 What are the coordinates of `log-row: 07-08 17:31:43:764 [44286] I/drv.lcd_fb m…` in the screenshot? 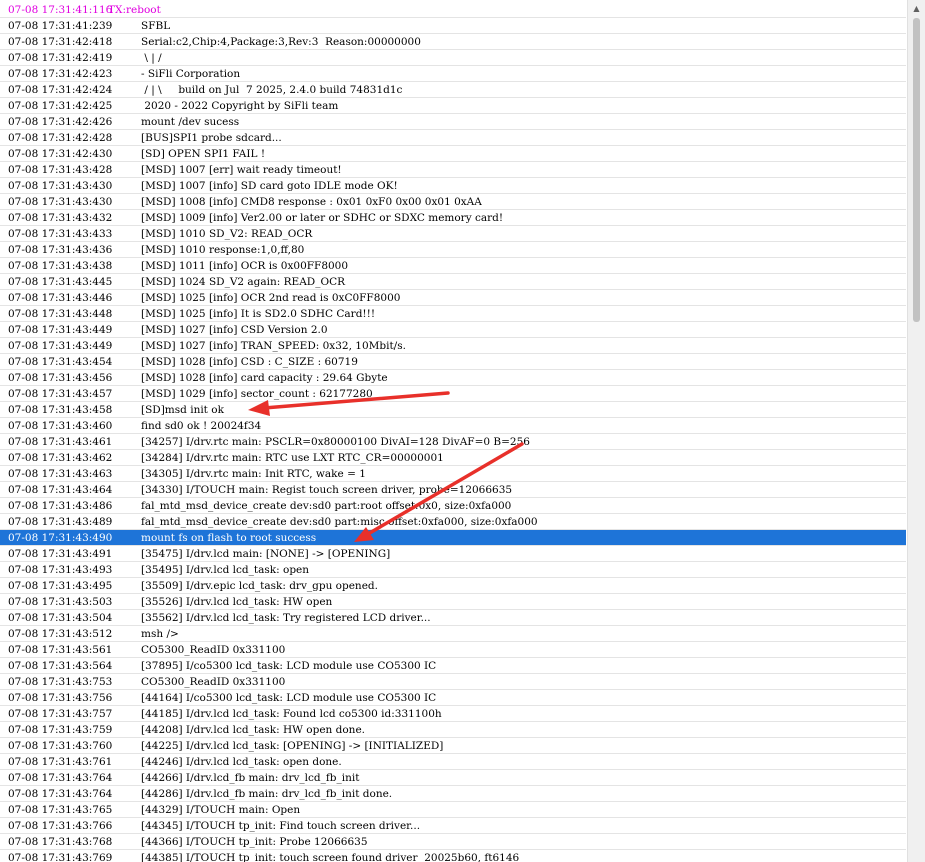 It's located at (453, 794).